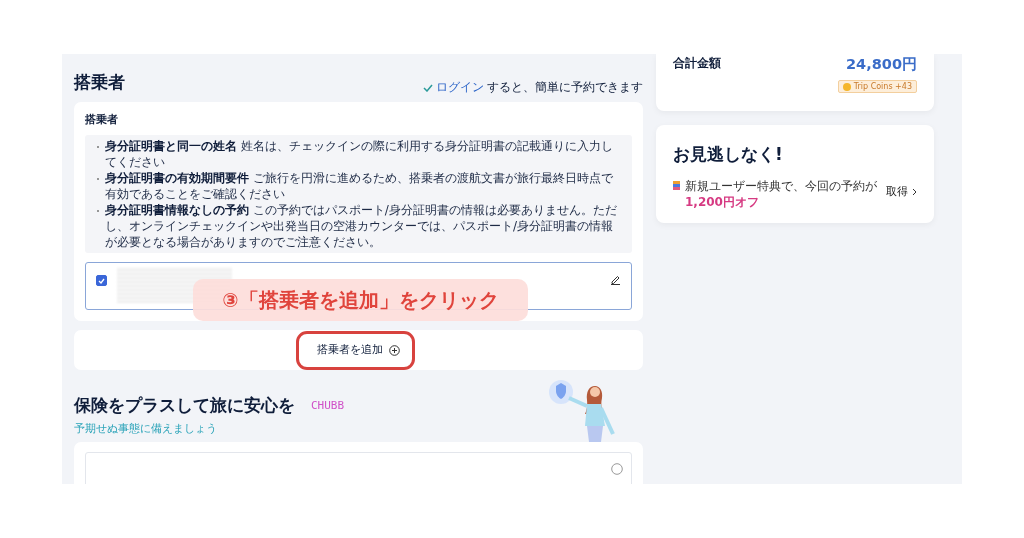 The image size is (1024, 538). Describe the element at coordinates (146, 428) in the screenshot. I see `section-subtitle: 予期せぬ事態に備えましょう` at that location.